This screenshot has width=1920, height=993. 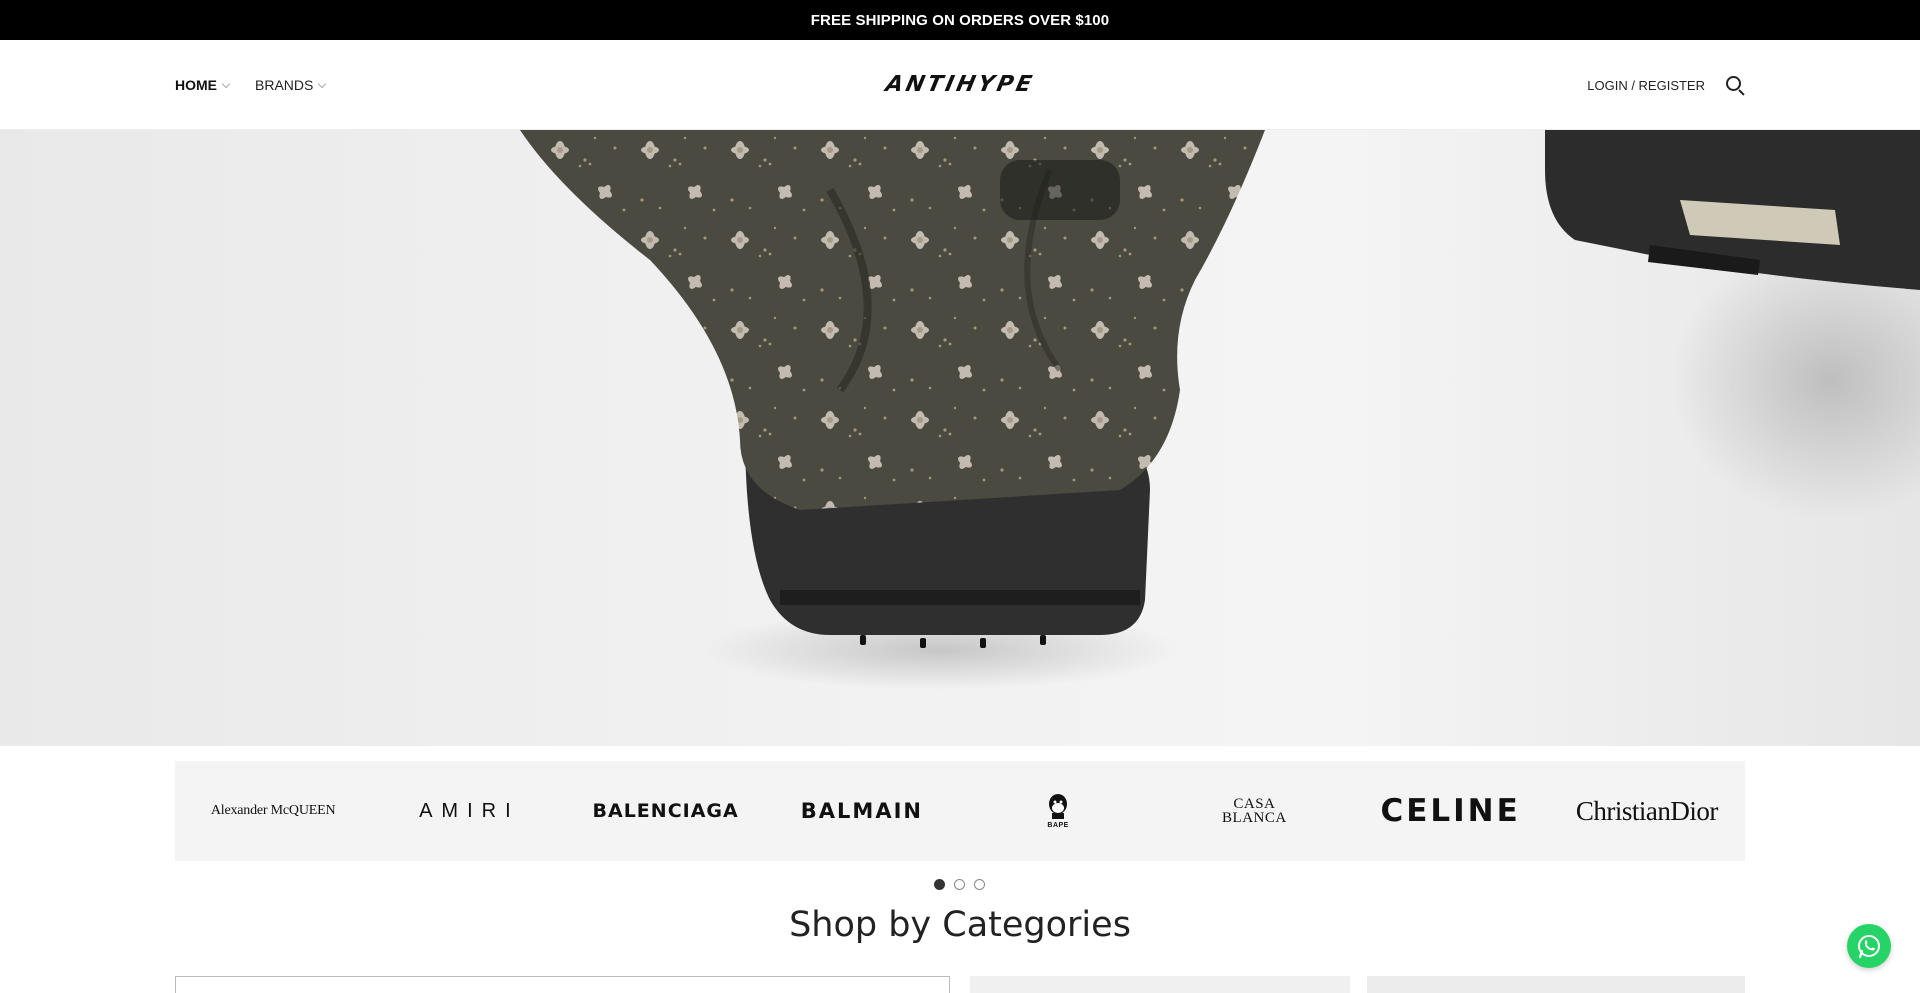 What do you see at coordinates (960, 984) in the screenshot?
I see `category-grid` at bounding box center [960, 984].